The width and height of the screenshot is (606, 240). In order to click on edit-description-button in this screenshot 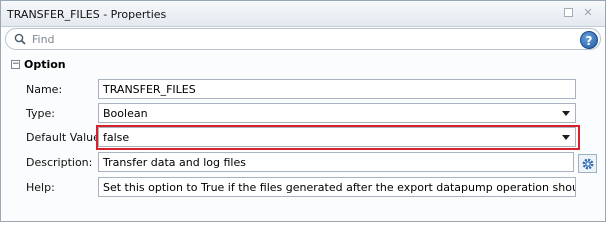, I will do `click(587, 163)`.